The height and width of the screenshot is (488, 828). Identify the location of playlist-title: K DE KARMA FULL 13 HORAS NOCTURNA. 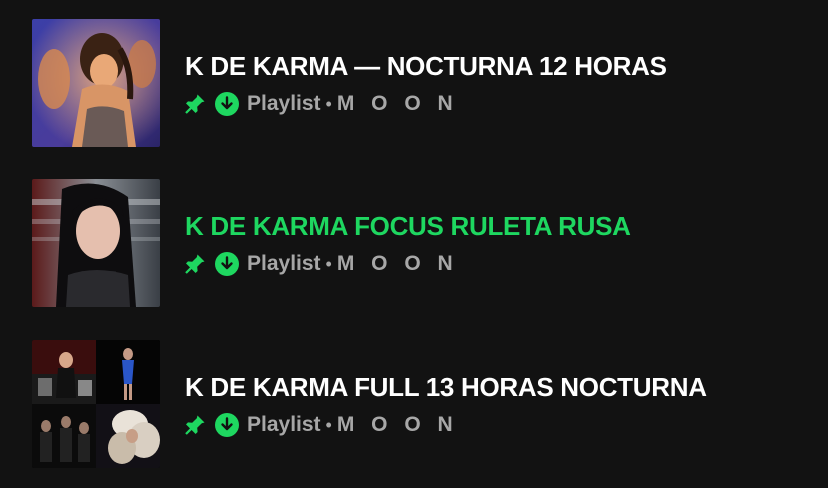
(446, 387).